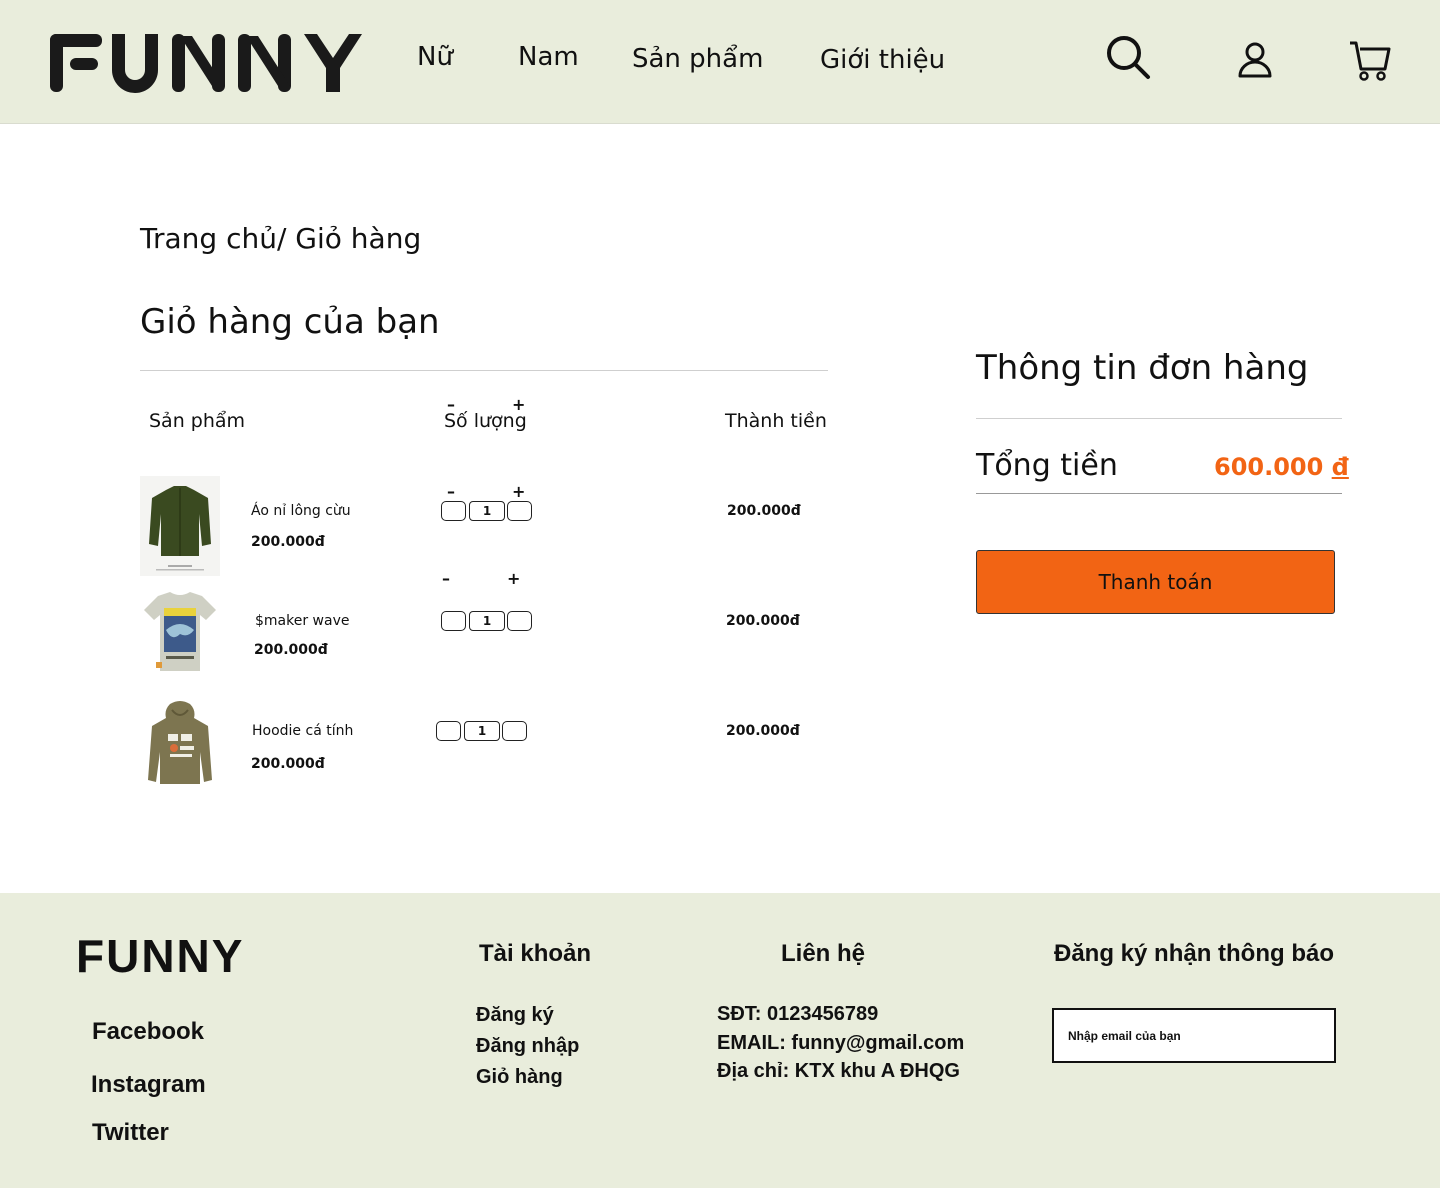 The width and height of the screenshot is (1440, 1188). Describe the element at coordinates (280, 238) in the screenshot. I see `breadcrumb: Trang chủ/ Giỏ hàng` at that location.